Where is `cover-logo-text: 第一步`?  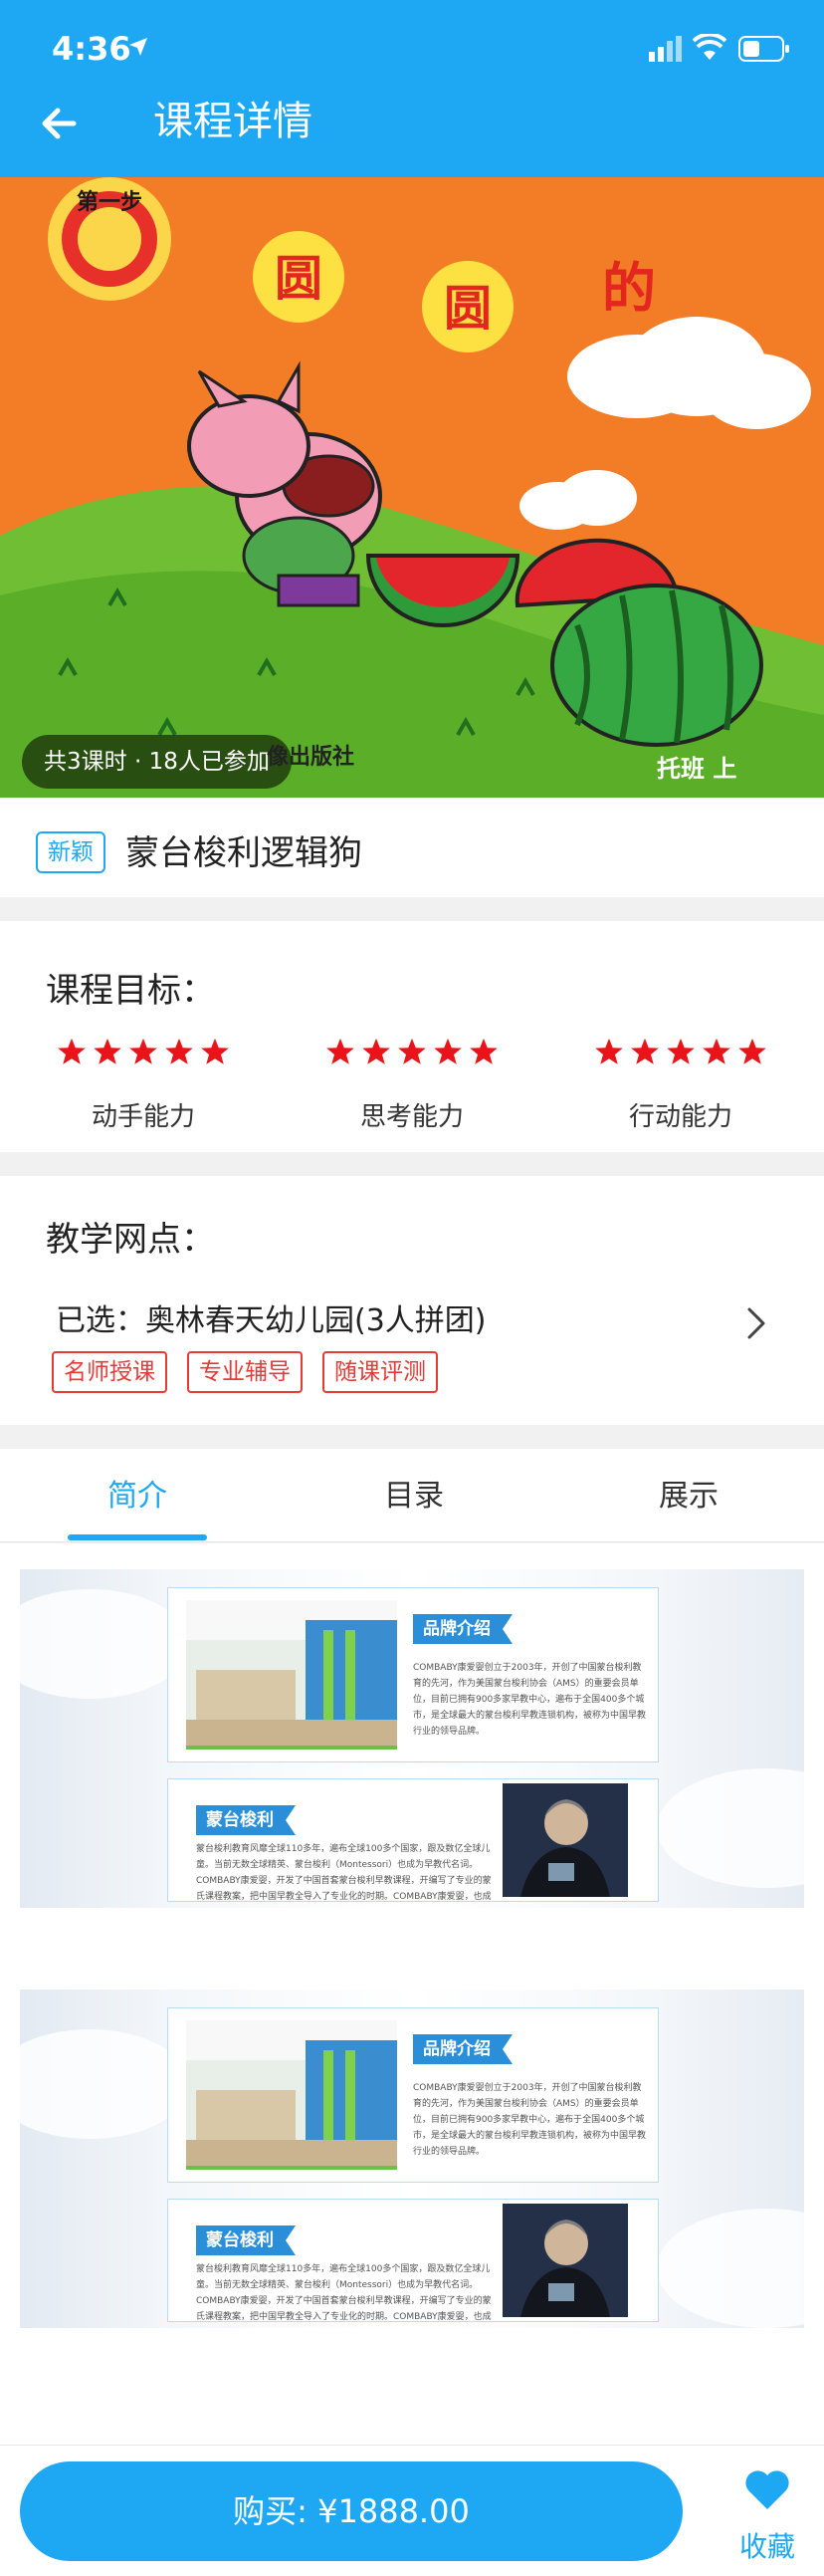
cover-logo-text: 第一步 is located at coordinates (109, 202).